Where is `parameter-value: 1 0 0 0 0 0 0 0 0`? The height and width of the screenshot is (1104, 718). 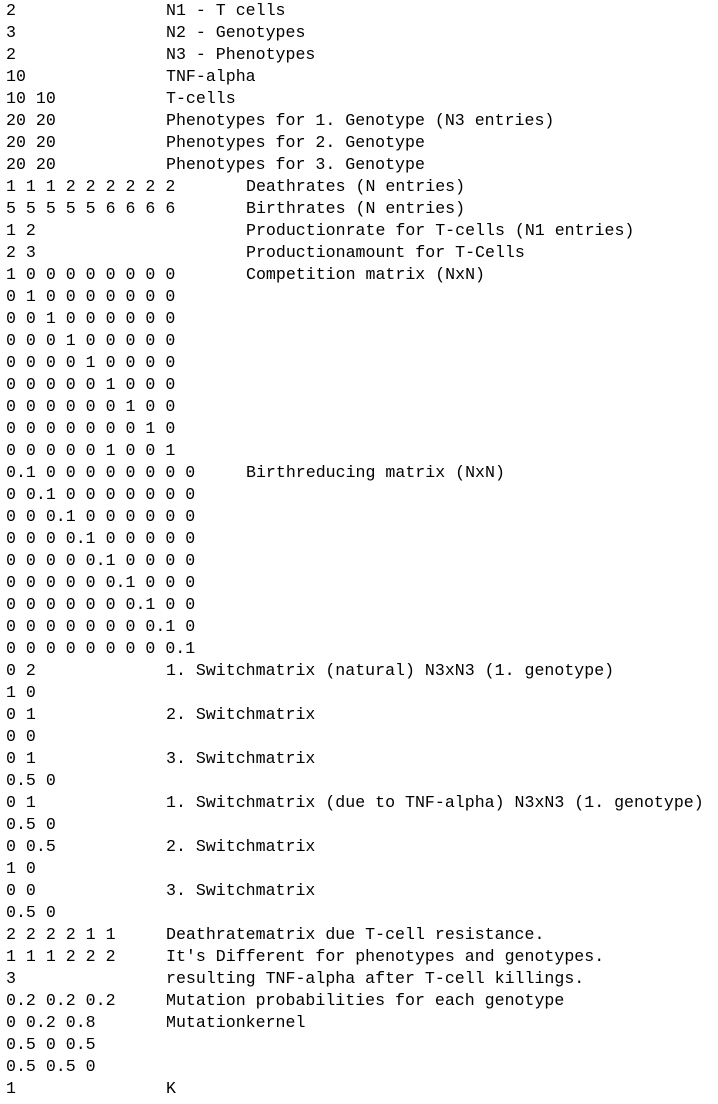
parameter-value: 1 0 0 0 0 0 0 0 0 is located at coordinates (91, 274).